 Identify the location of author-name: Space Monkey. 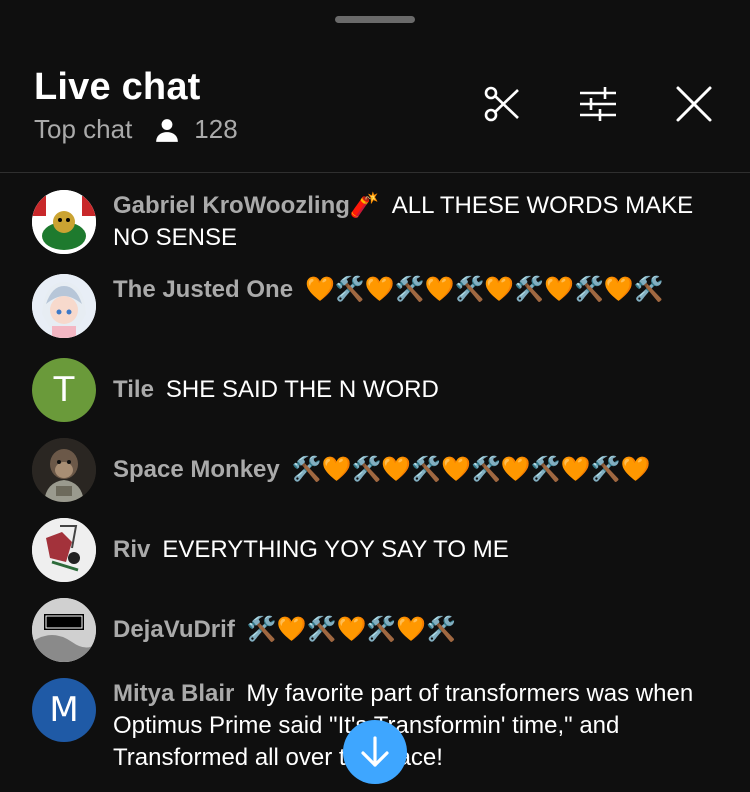
(196, 469).